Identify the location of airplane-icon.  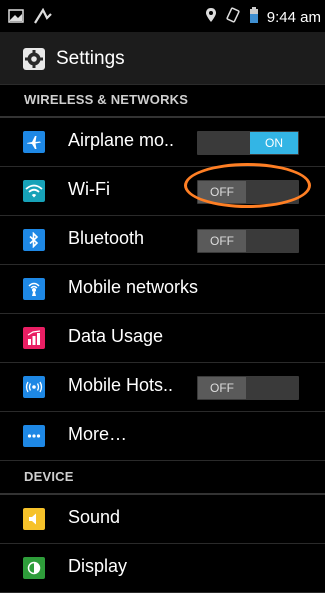
(34, 142).